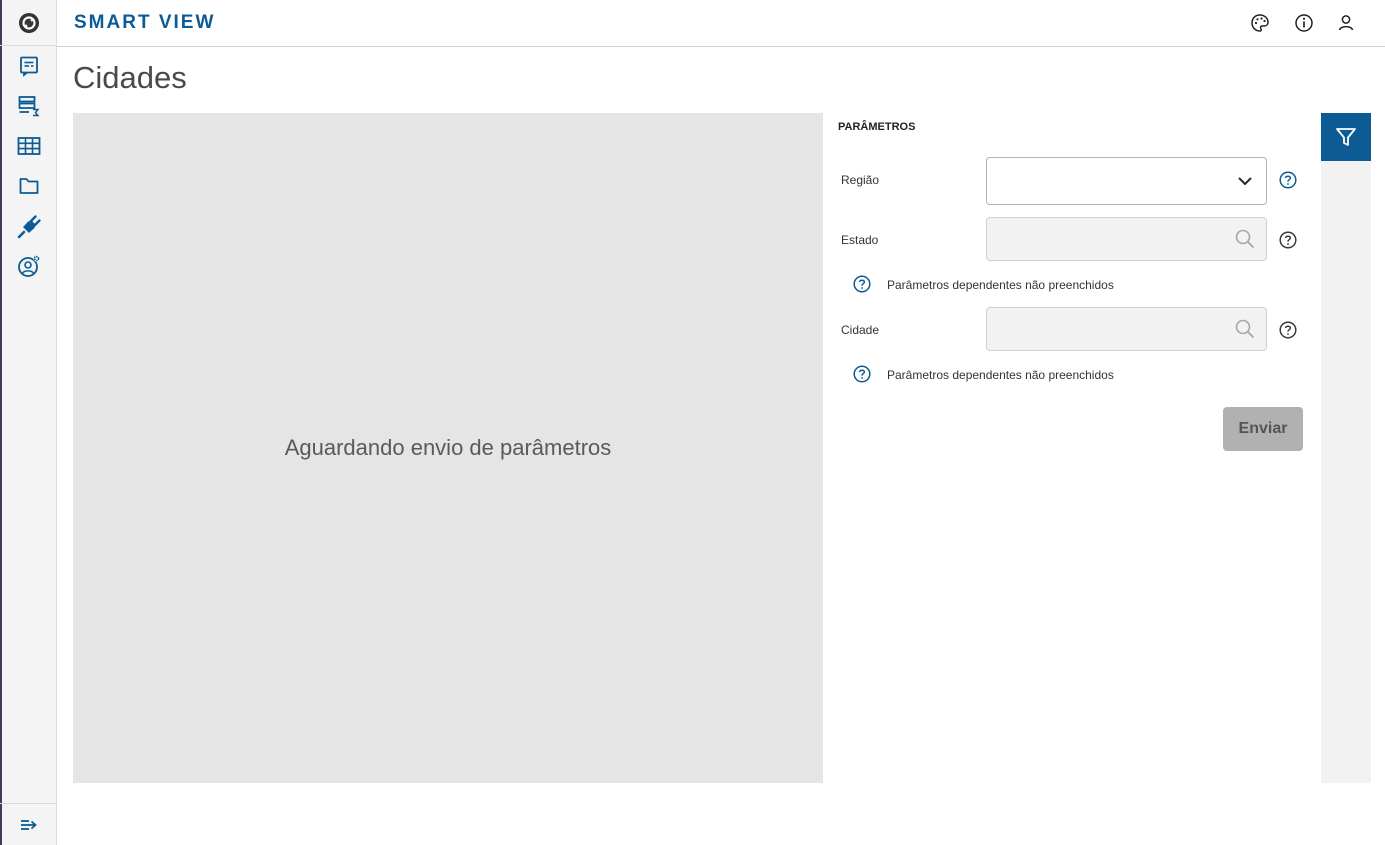 The height and width of the screenshot is (845, 1385). Describe the element at coordinates (1000, 375) in the screenshot. I see `cidade-dependency-note: Parâmetros dependentes não preenchidos` at that location.